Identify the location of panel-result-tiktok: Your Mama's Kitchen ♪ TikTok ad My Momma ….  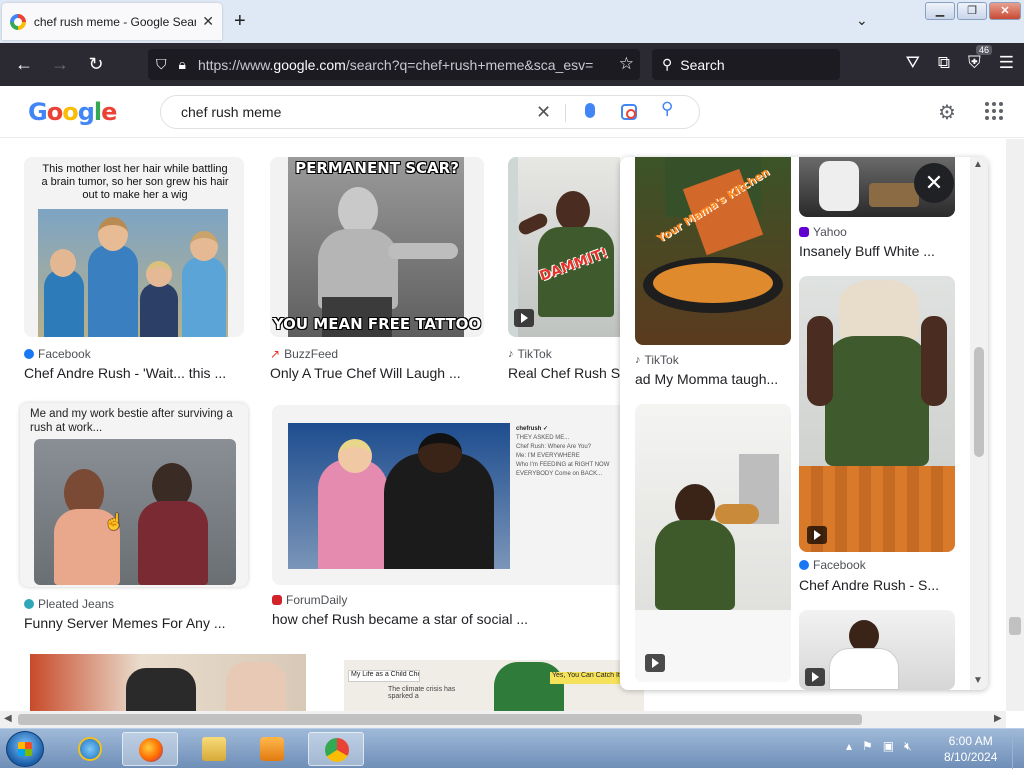
(713, 277).